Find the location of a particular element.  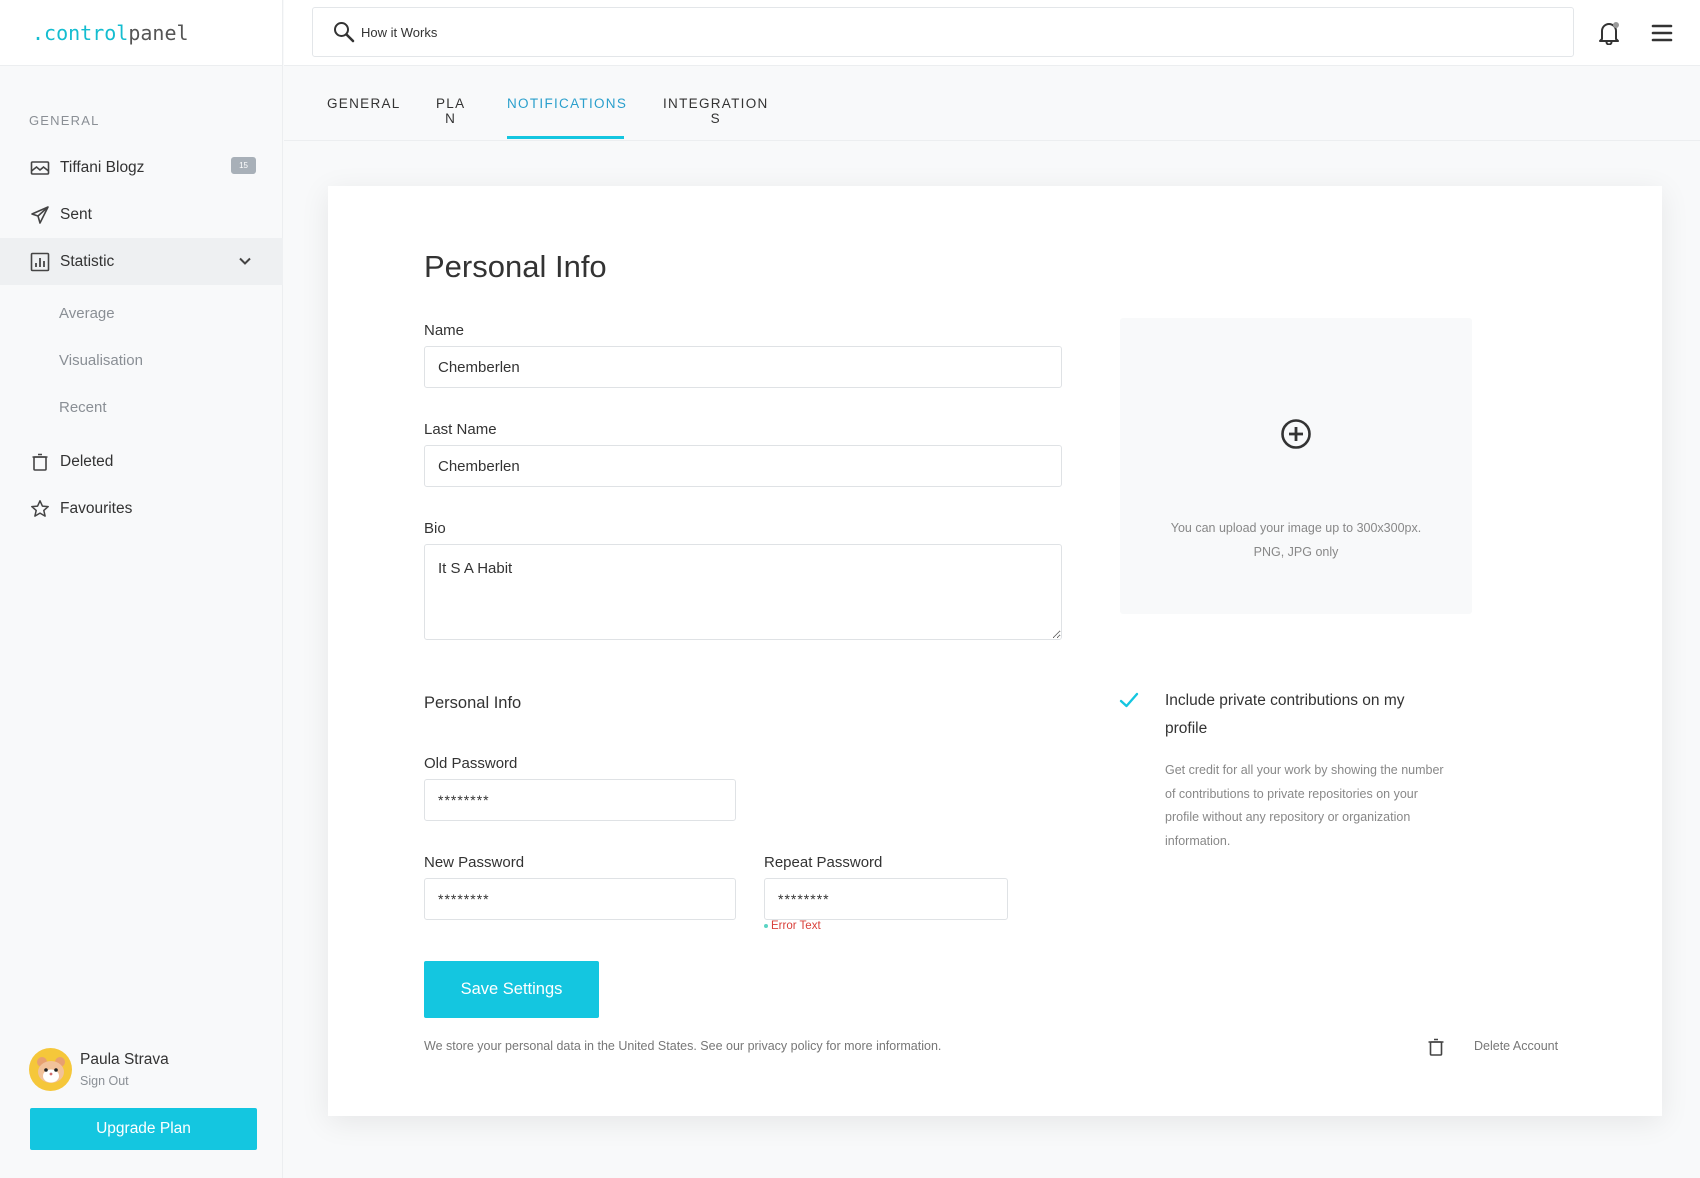

search-input is located at coordinates (811, 32).